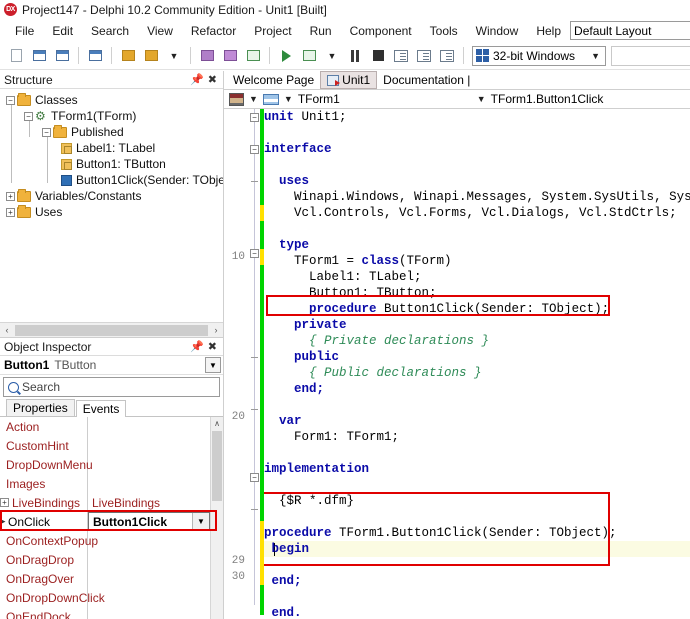 This screenshot has height=619, width=690. Describe the element at coordinates (43, 426) in the screenshot. I see `event-row-action: Action` at that location.